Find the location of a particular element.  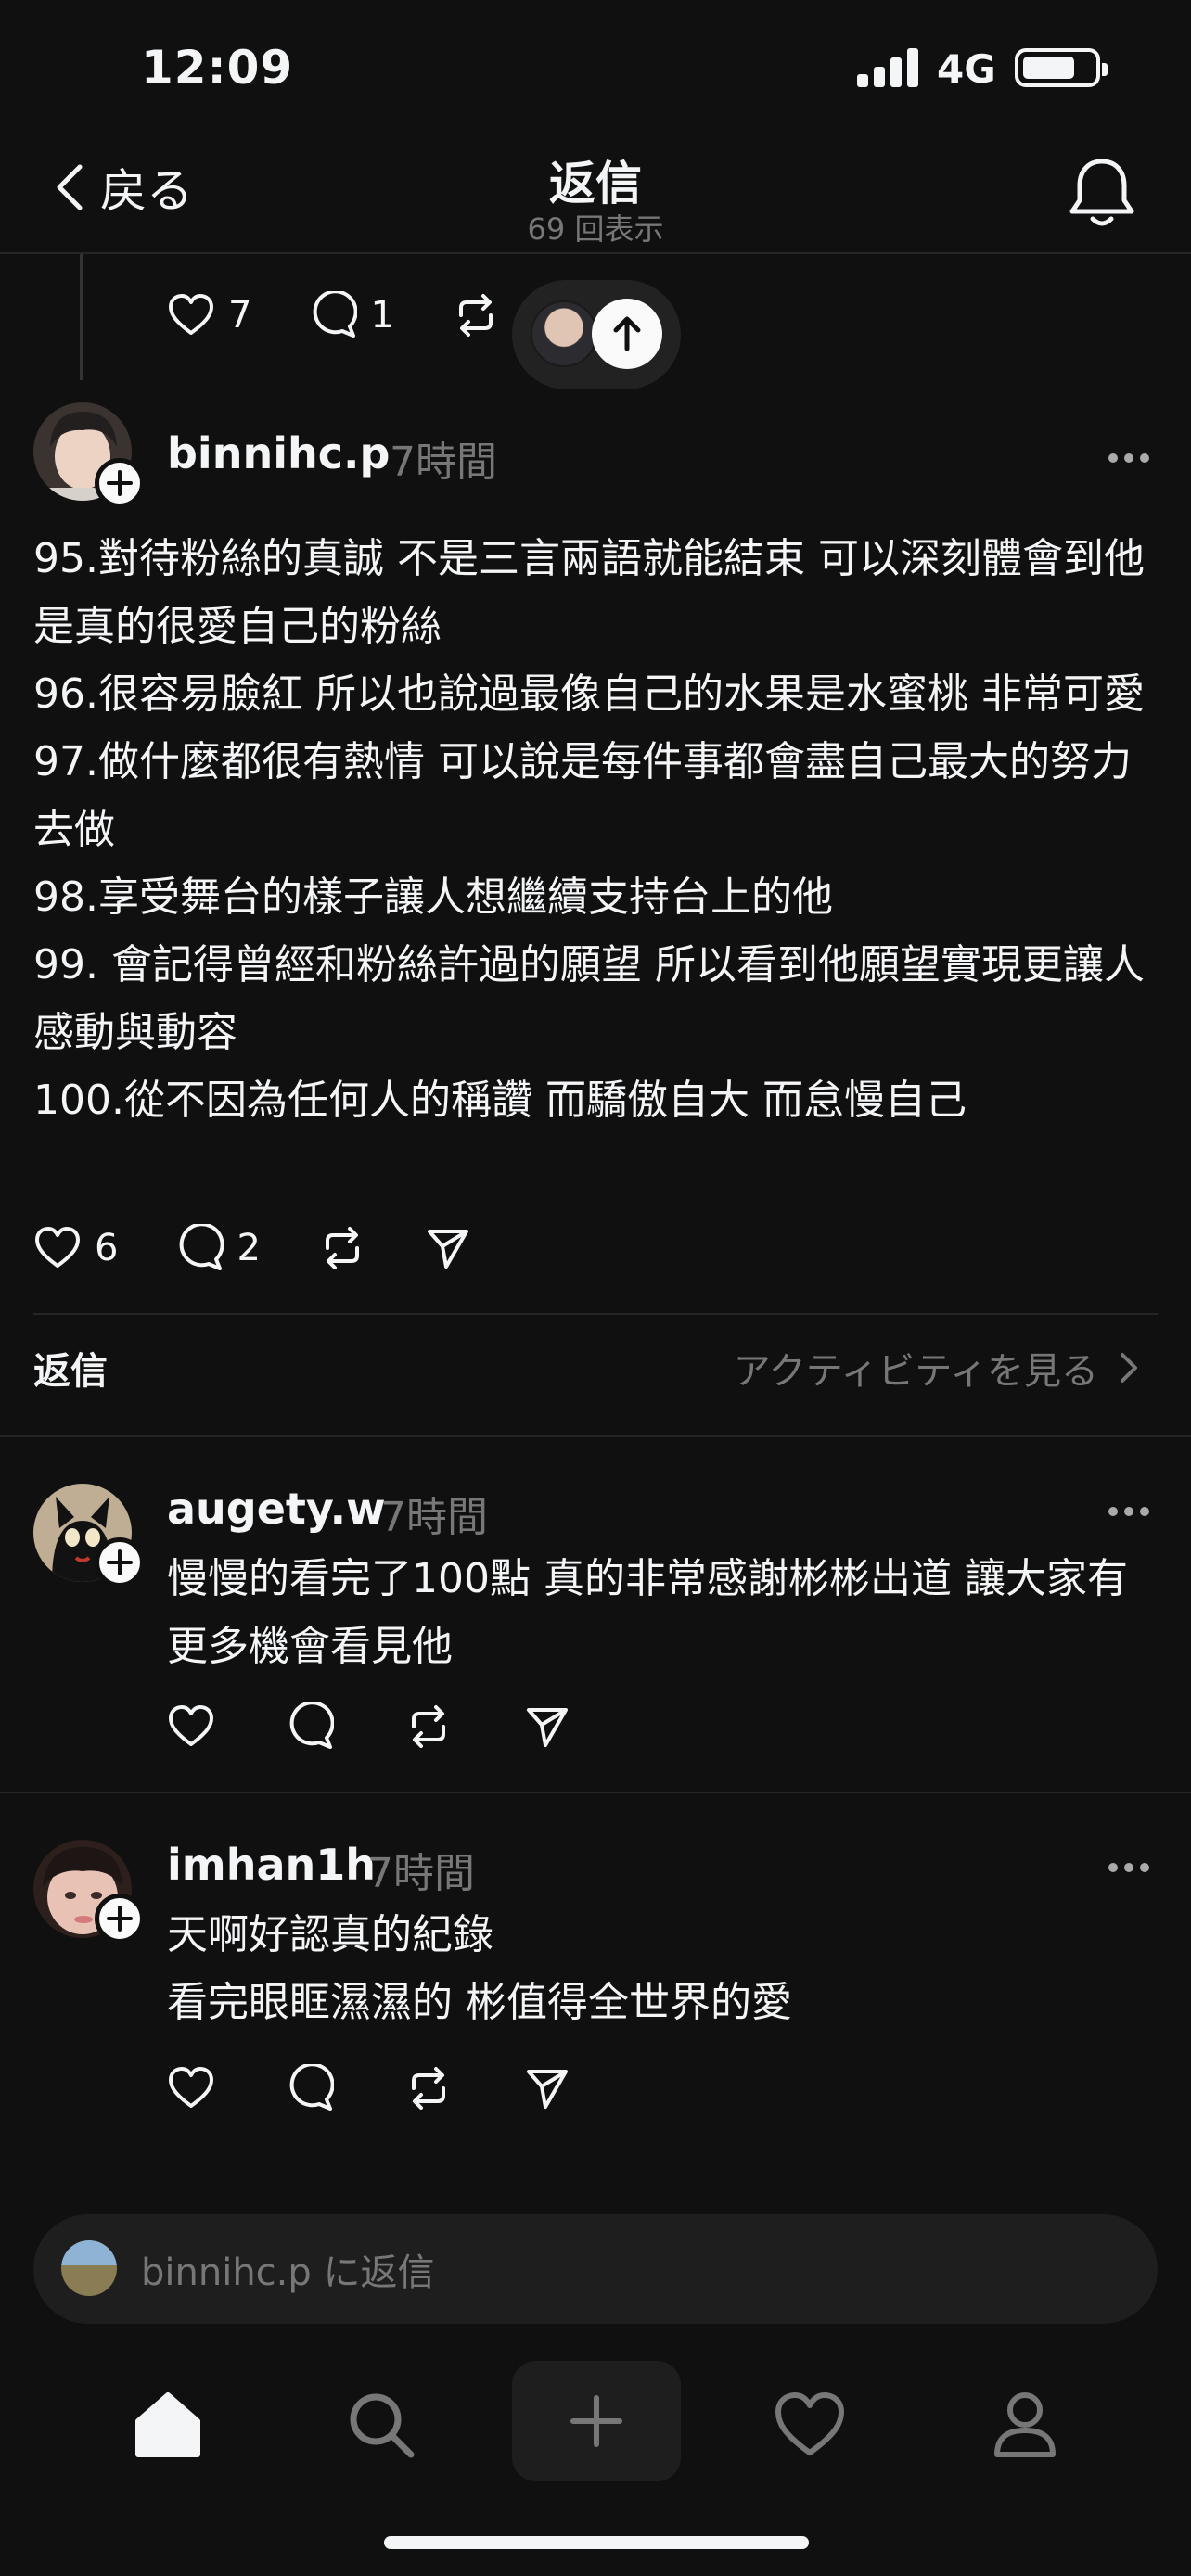

person-icon is located at coordinates (1025, 2424).